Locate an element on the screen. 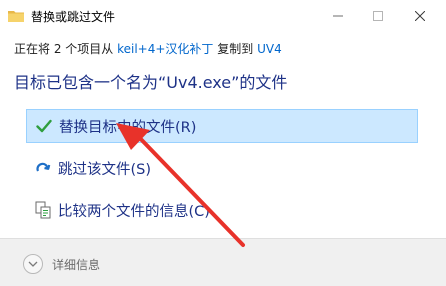 The width and height of the screenshot is (446, 286). minimize-icon is located at coordinates (338, 16).